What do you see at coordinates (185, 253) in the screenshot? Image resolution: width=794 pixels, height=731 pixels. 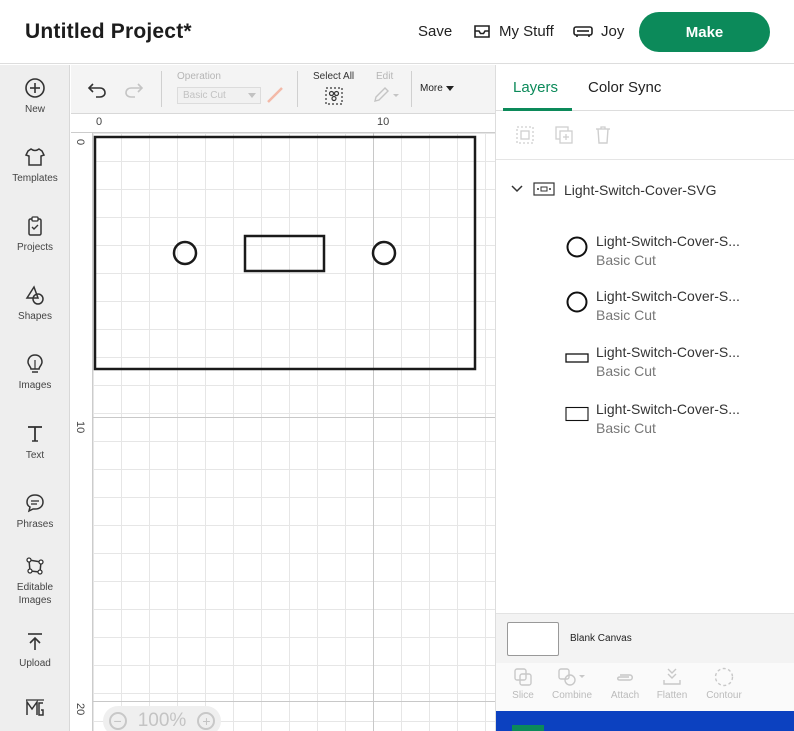 I see `screw-hole-left-shape` at bounding box center [185, 253].